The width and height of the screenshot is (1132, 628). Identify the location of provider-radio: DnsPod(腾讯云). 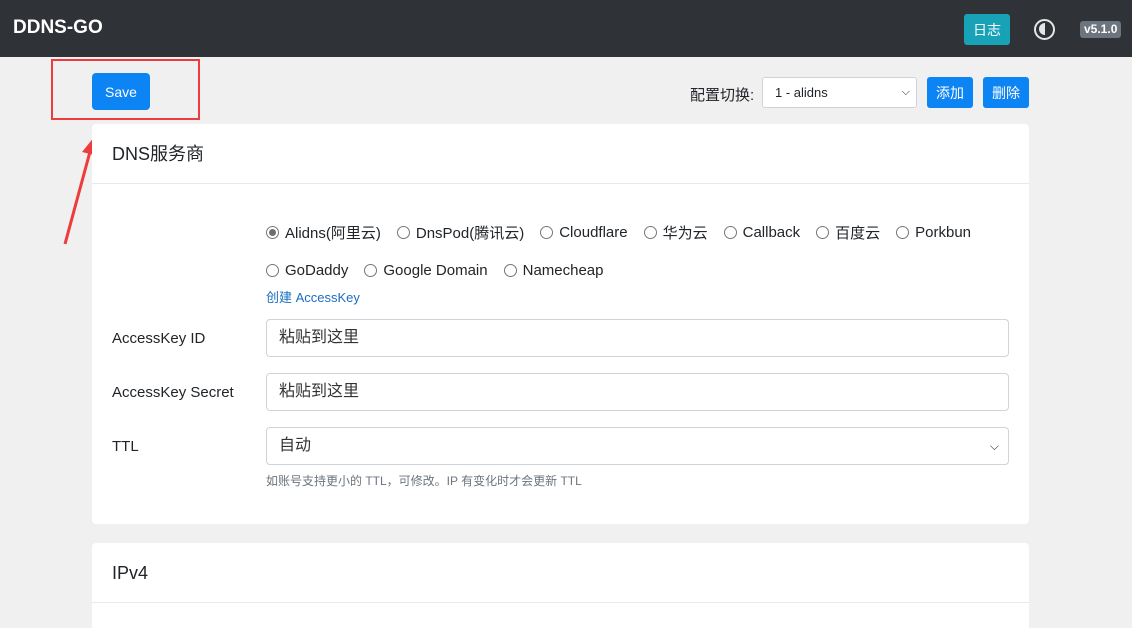
(460, 232).